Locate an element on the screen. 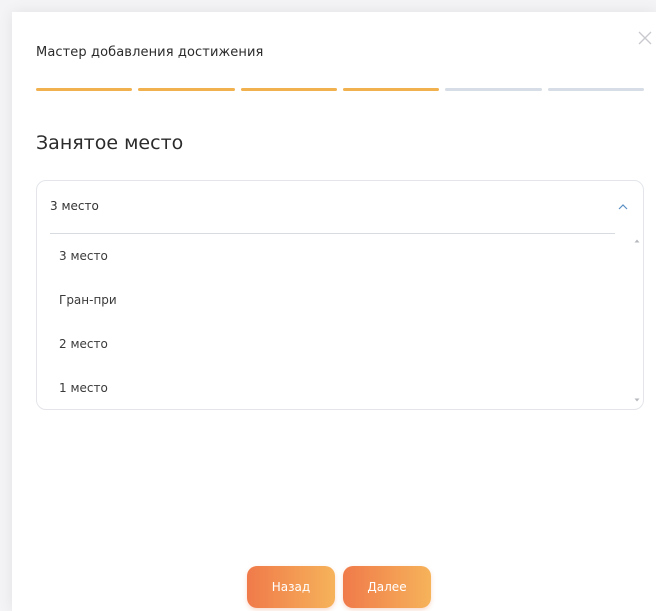 This screenshot has height=611, width=656. close-button is located at coordinates (645, 37).